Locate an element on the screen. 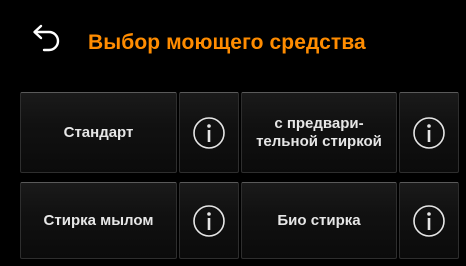  program-label: с предвари- тельной стиркой is located at coordinates (319, 132).